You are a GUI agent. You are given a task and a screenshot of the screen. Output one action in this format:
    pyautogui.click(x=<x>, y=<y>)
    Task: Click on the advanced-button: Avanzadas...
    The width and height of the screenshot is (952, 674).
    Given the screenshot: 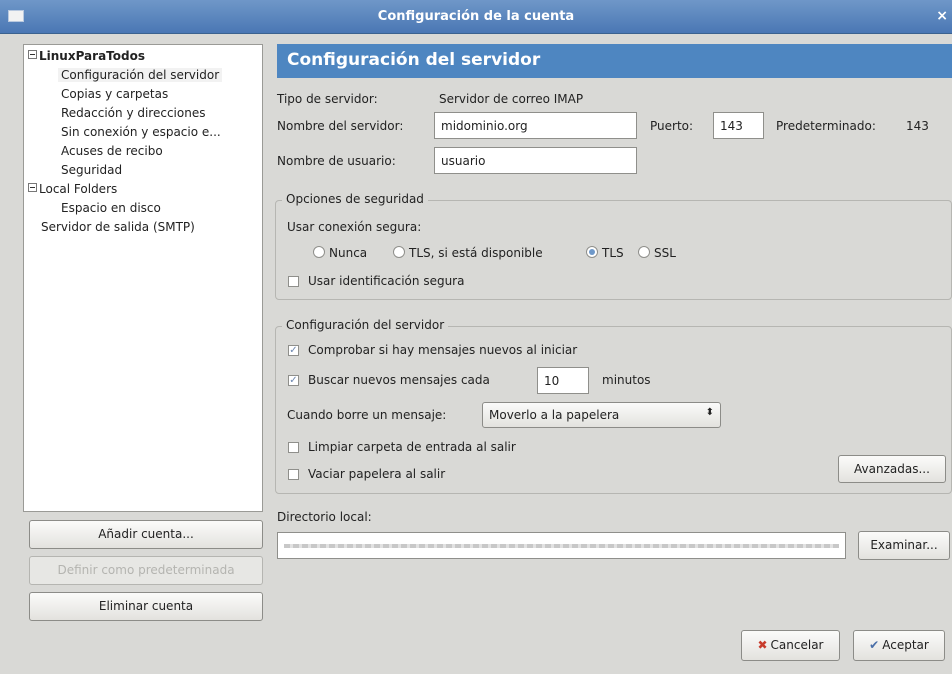 What is the action you would take?
    pyautogui.click(x=892, y=469)
    